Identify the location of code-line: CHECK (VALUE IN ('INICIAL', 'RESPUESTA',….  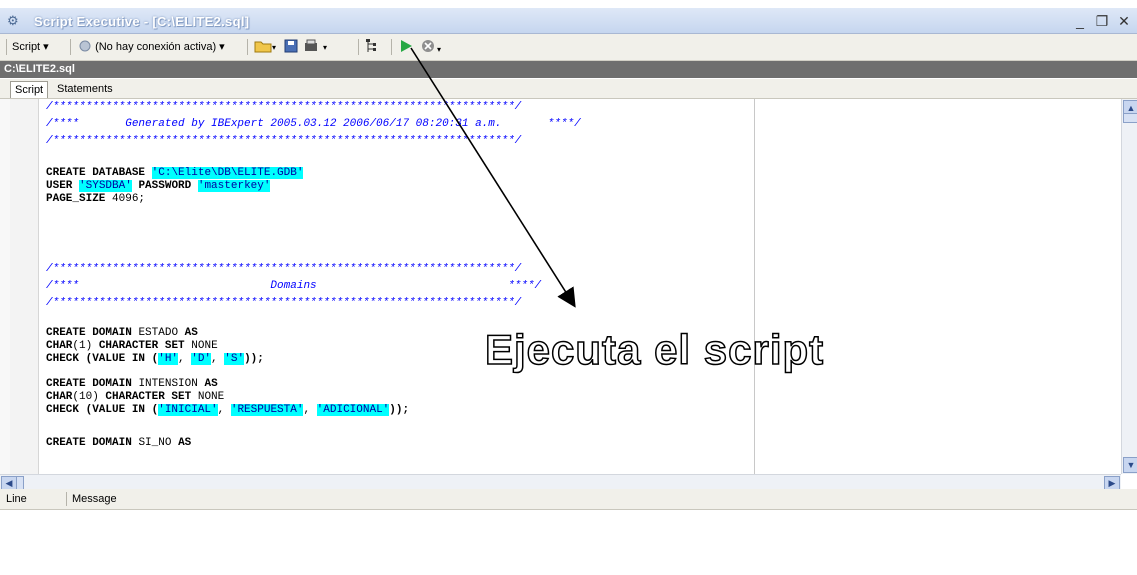
(228, 410).